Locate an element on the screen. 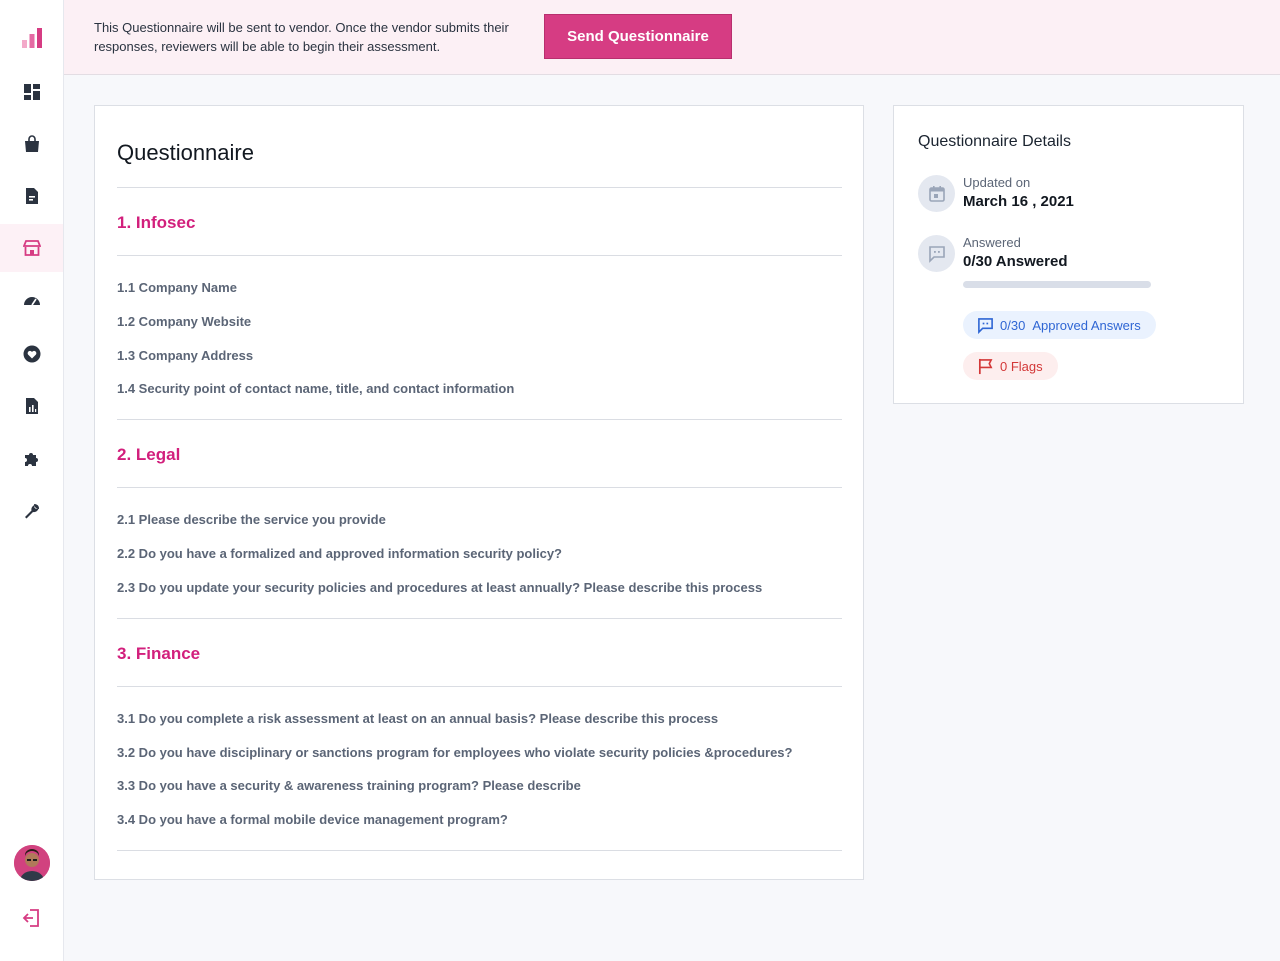 Image resolution: width=1280 pixels, height=961 pixels. sidebar-item-settings is located at coordinates (31, 511).